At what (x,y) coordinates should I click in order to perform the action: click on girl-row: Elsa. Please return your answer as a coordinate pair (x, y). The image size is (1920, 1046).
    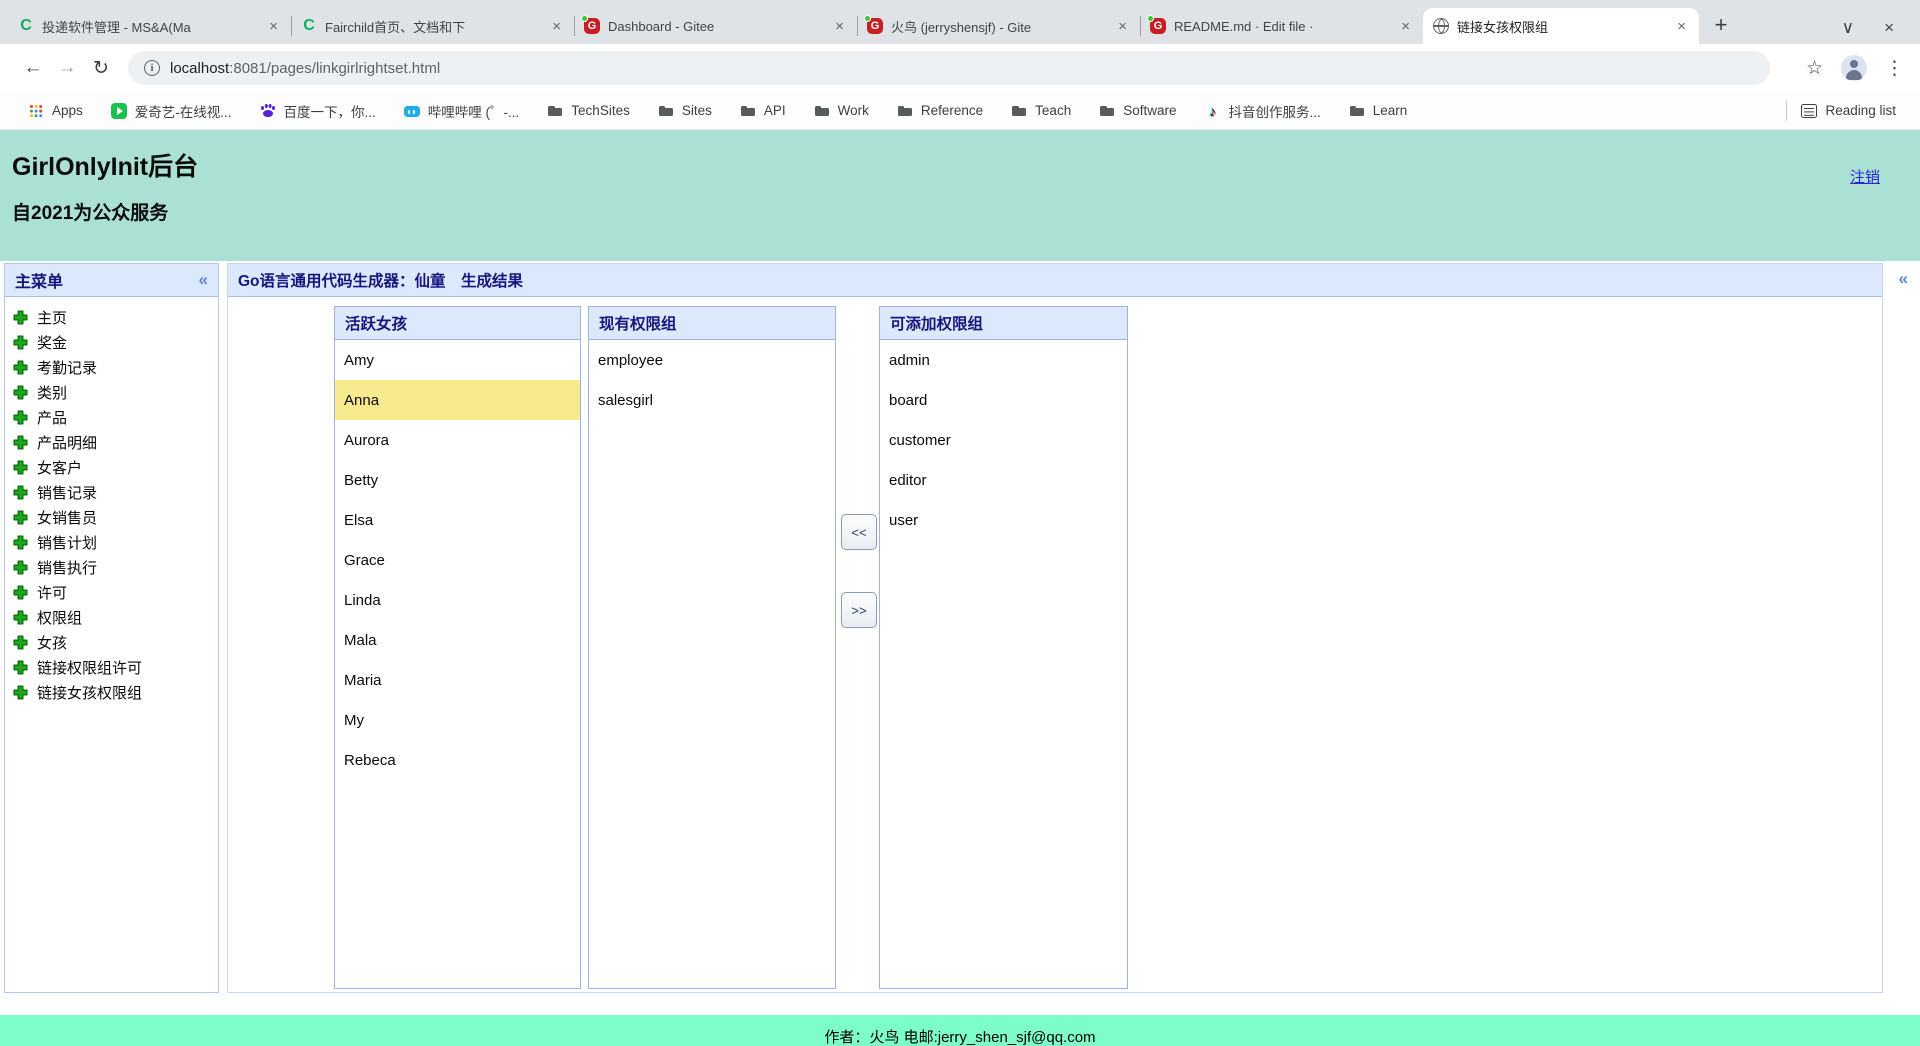
    Looking at the image, I should click on (457, 520).